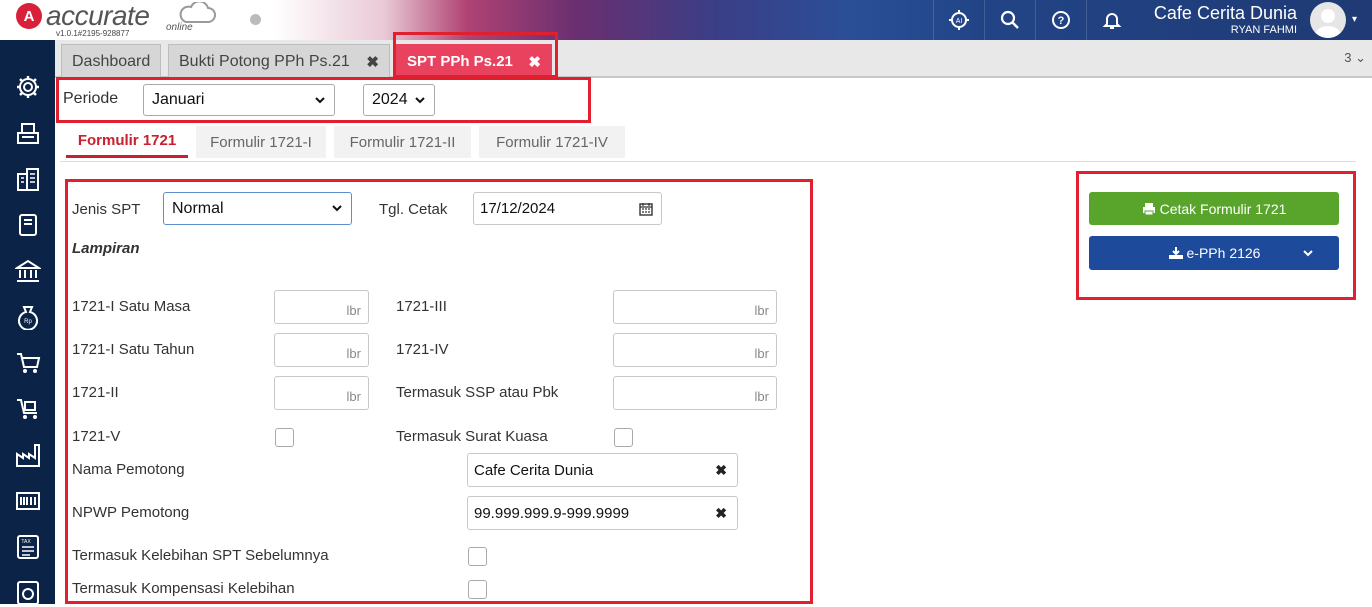 The image size is (1372, 607). What do you see at coordinates (472, 436) in the screenshot?
I see `surat-kuasa-label: Termasuk Surat Kuasa` at bounding box center [472, 436].